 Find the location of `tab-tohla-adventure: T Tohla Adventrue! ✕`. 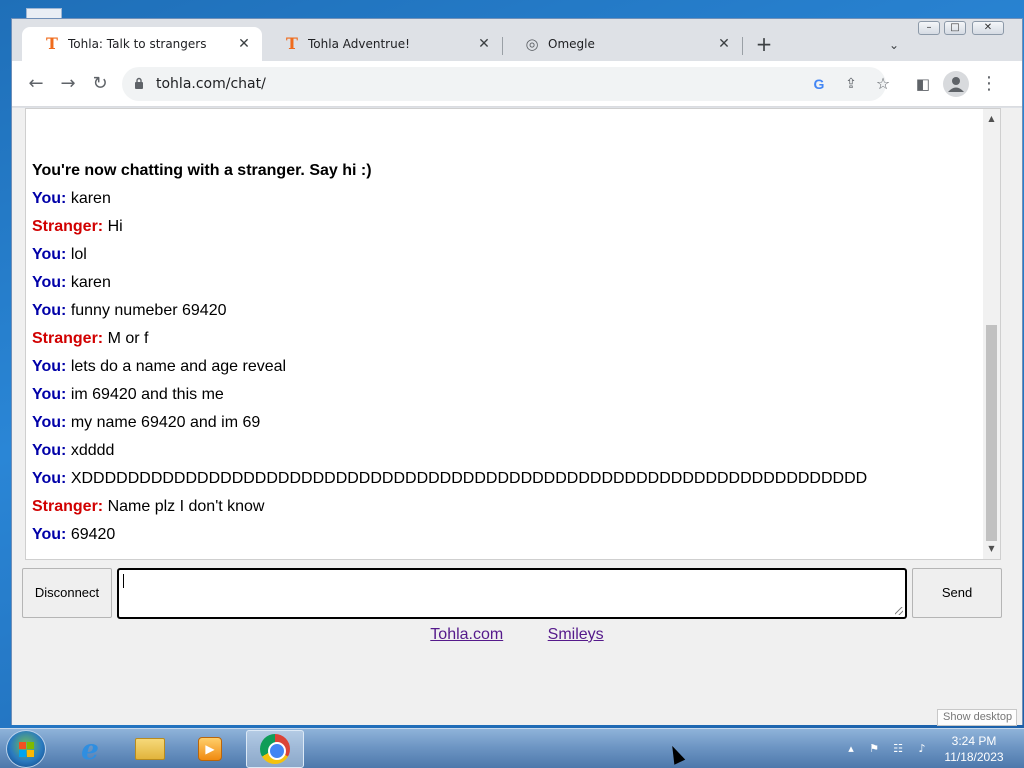

tab-tohla-adventure: T Tohla Adventrue! ✕ is located at coordinates (382, 44).